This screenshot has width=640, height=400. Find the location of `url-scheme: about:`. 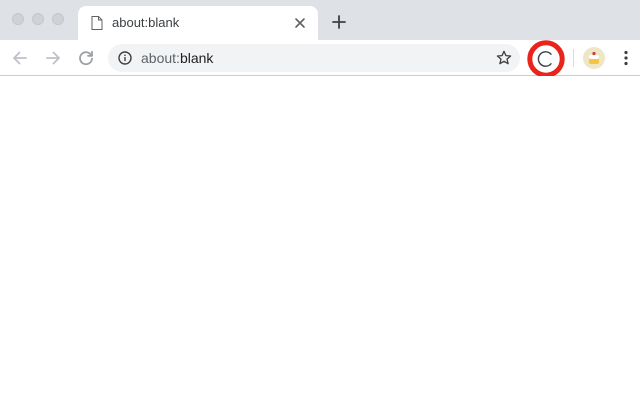

url-scheme: about: is located at coordinates (160, 58).